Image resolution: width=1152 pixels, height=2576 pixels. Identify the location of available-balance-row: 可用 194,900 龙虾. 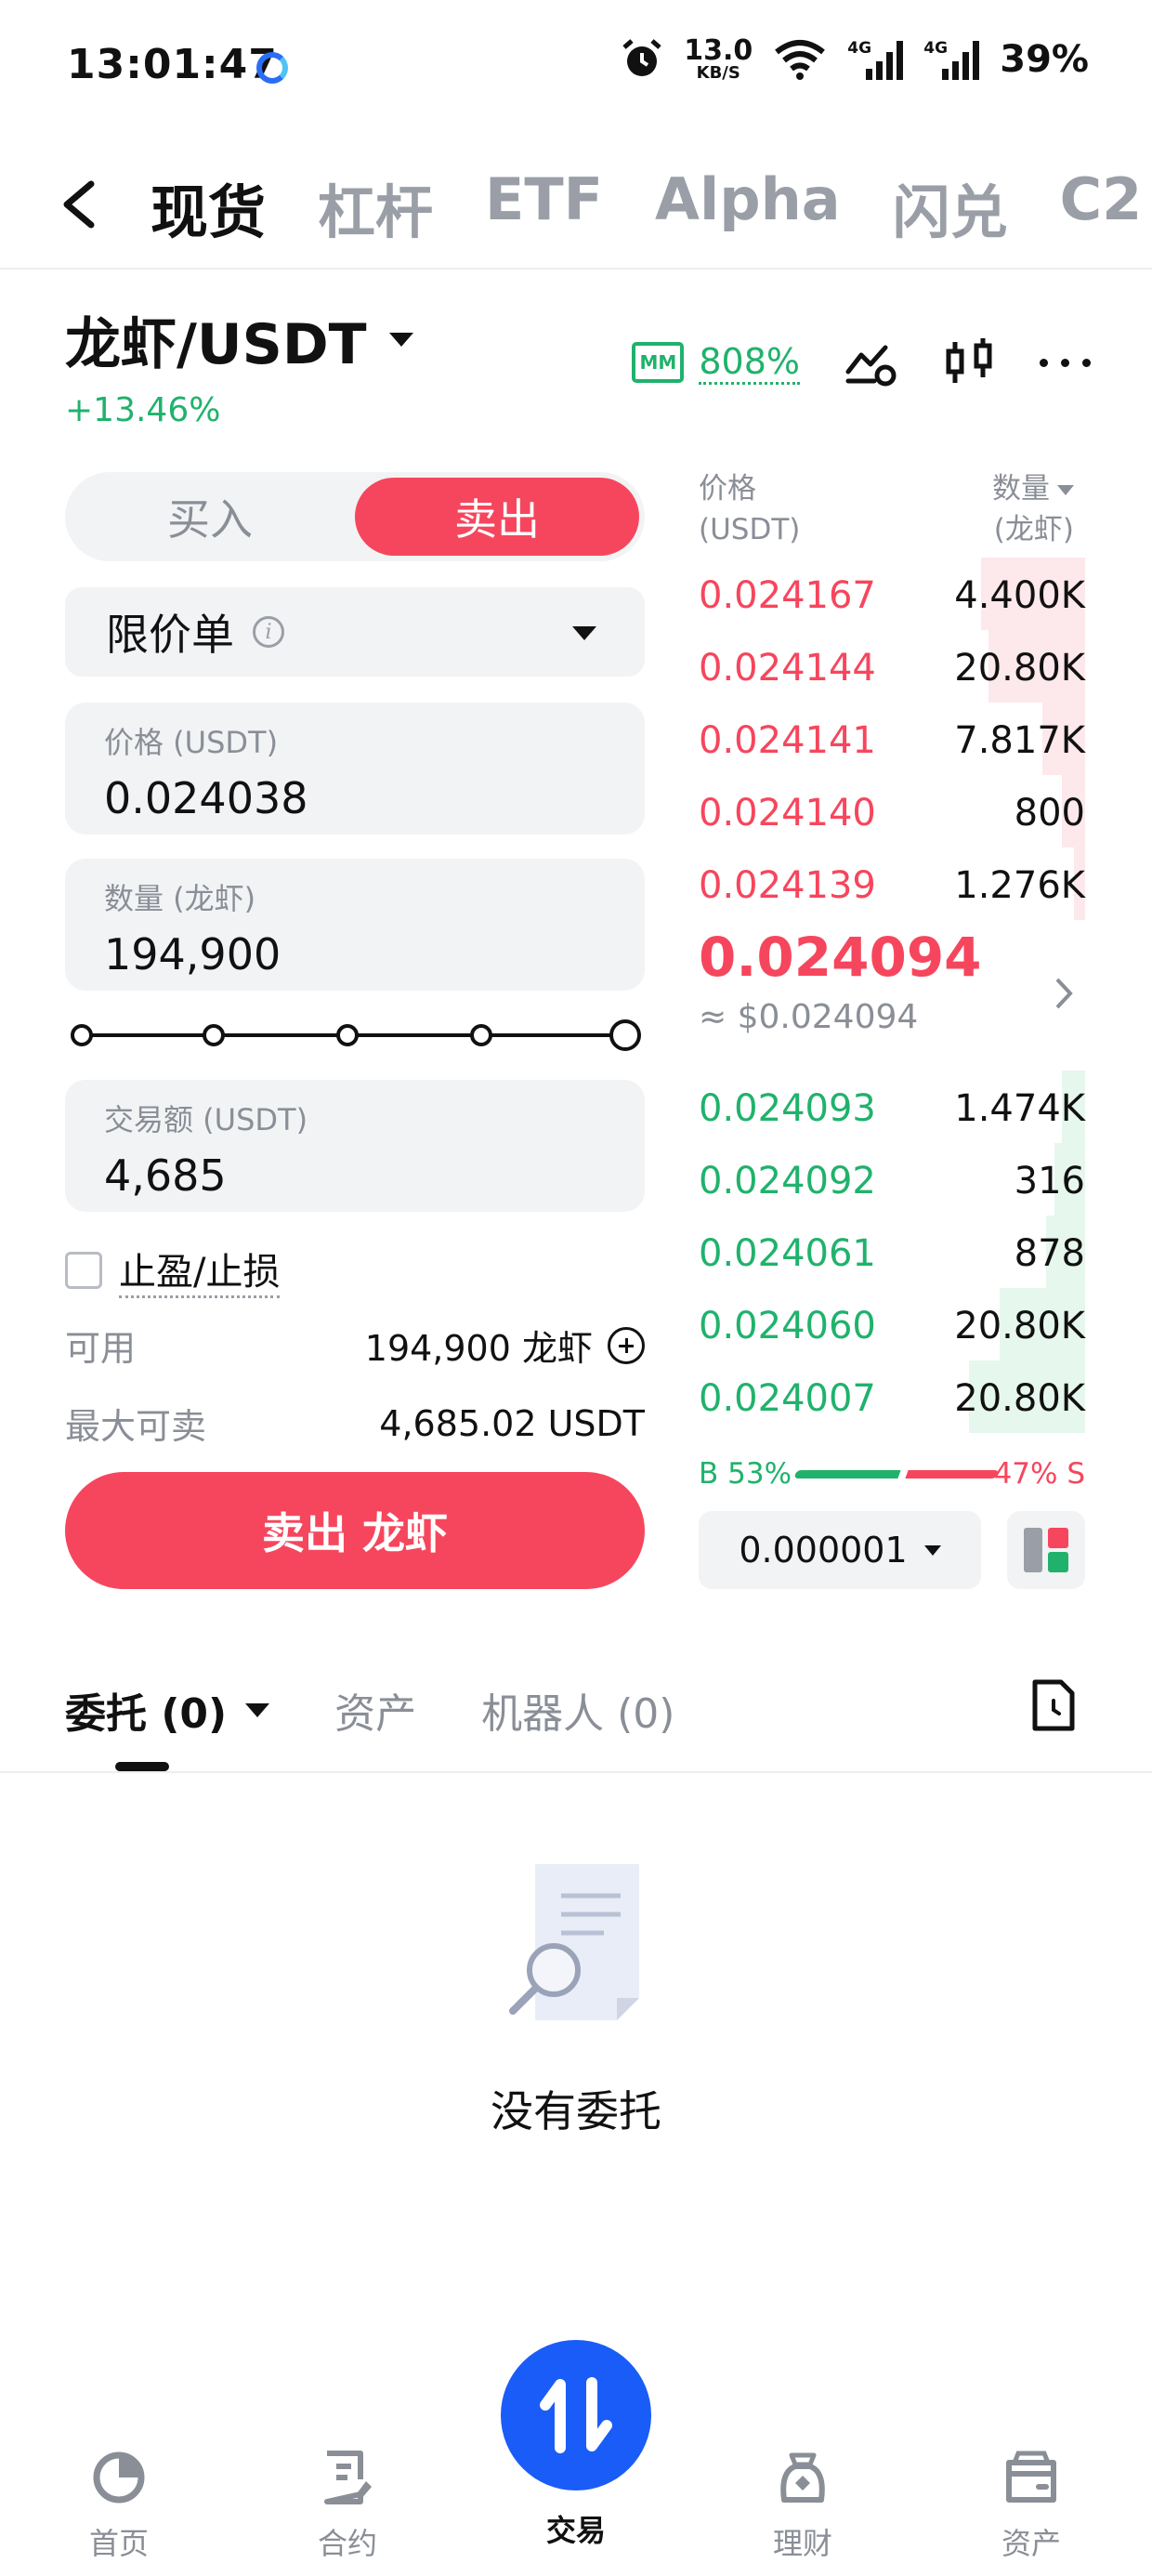
(355, 1345).